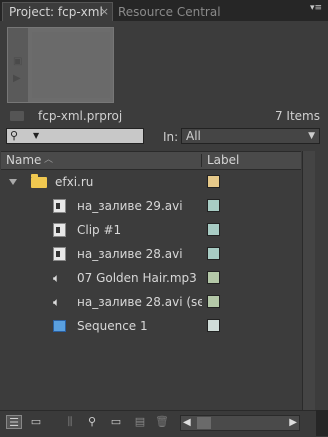 Image resolution: width=328 pixels, height=437 pixels. Describe the element at coordinates (151, 326) in the screenshot. I see `list-item: Sequence 1` at that location.